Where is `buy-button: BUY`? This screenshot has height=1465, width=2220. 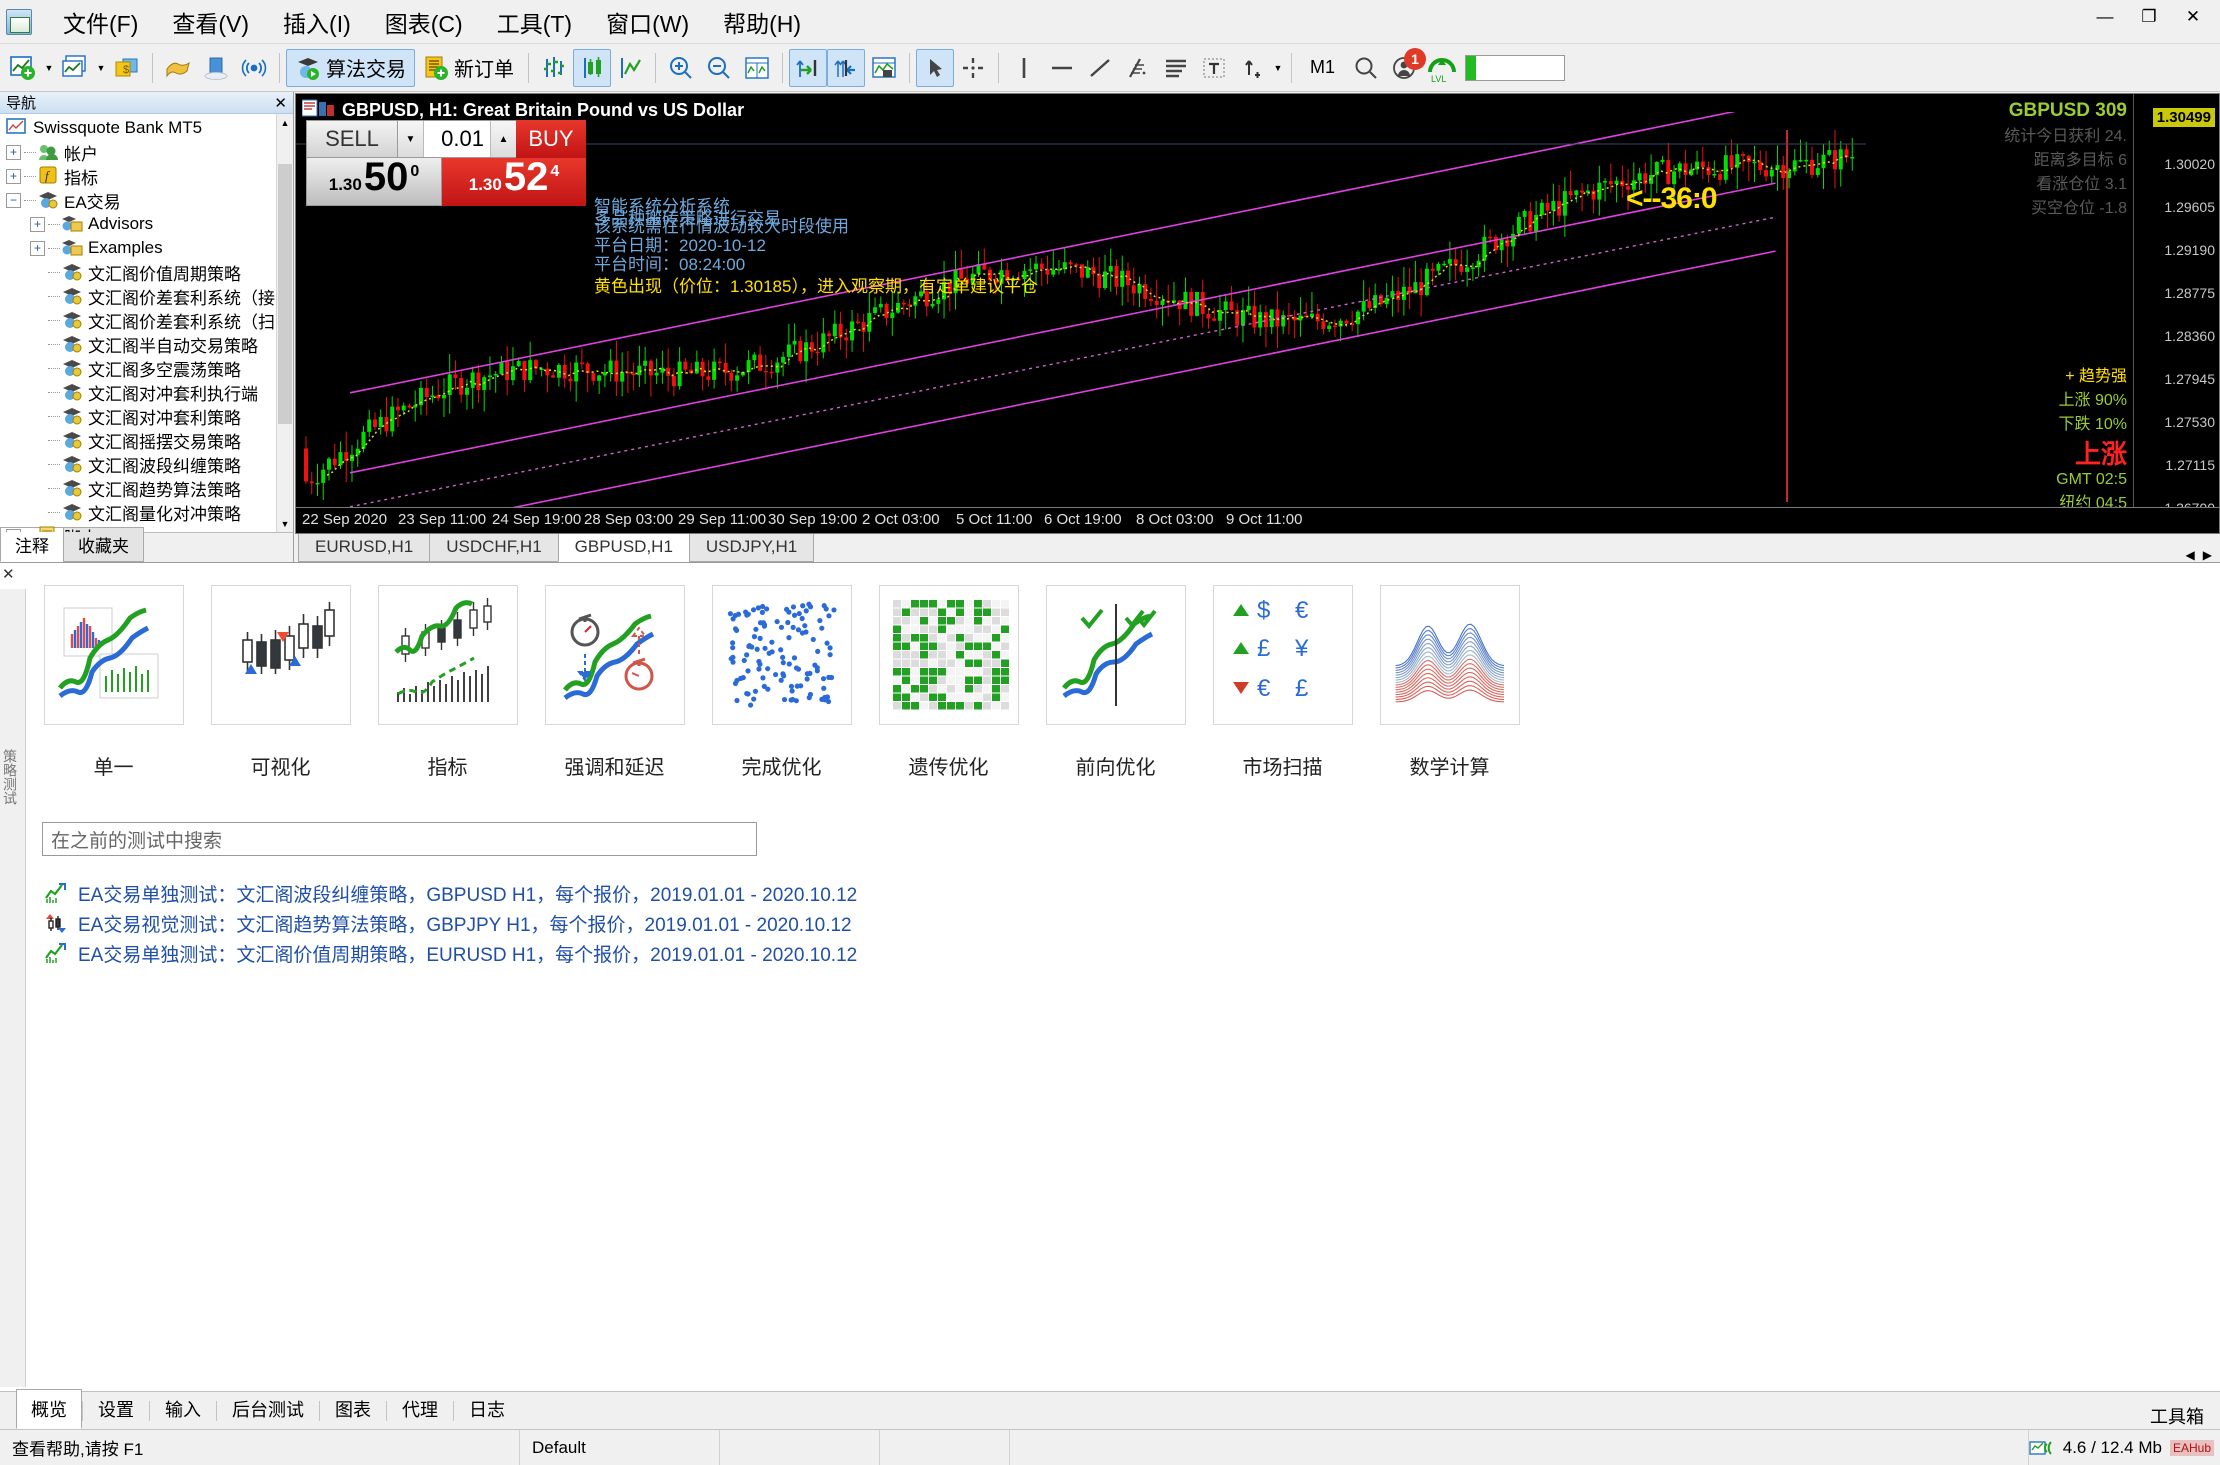
buy-button: BUY is located at coordinates (551, 139).